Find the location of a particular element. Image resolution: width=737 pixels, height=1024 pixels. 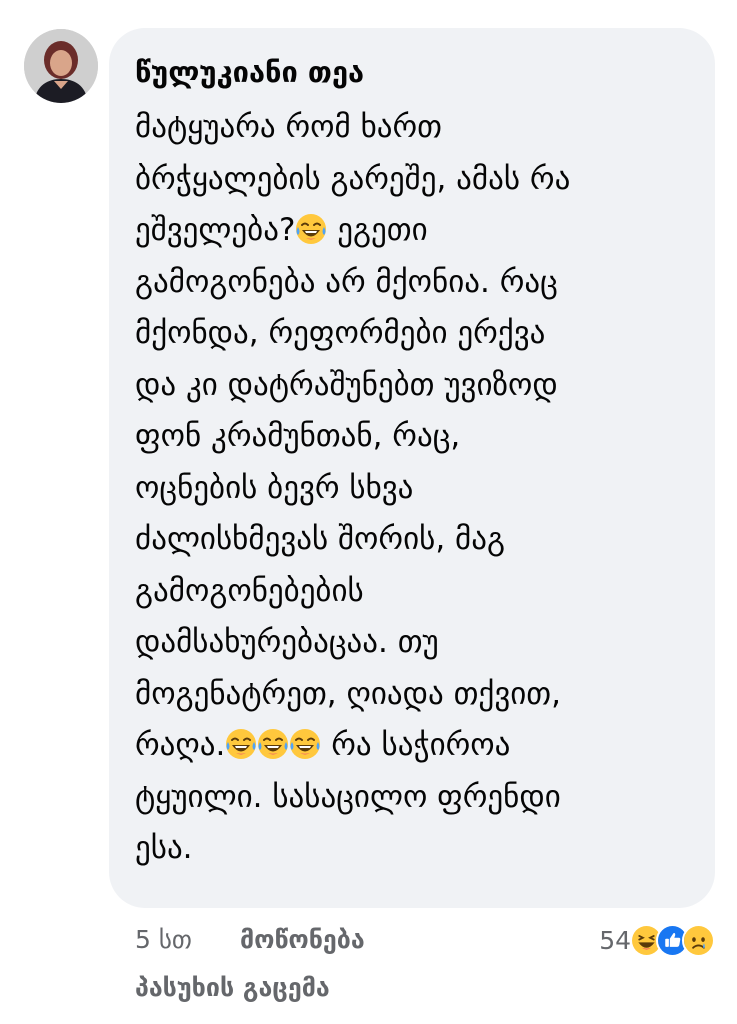

comment-line: ტყუილი. სასაცილო ფრენდი is located at coordinates (415, 798).